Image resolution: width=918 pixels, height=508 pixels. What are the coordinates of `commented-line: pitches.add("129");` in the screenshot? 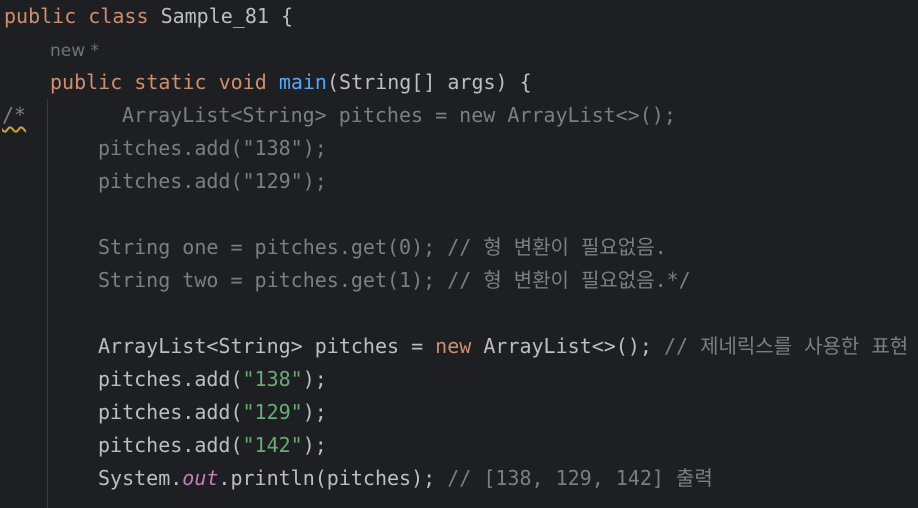 It's located at (212, 181).